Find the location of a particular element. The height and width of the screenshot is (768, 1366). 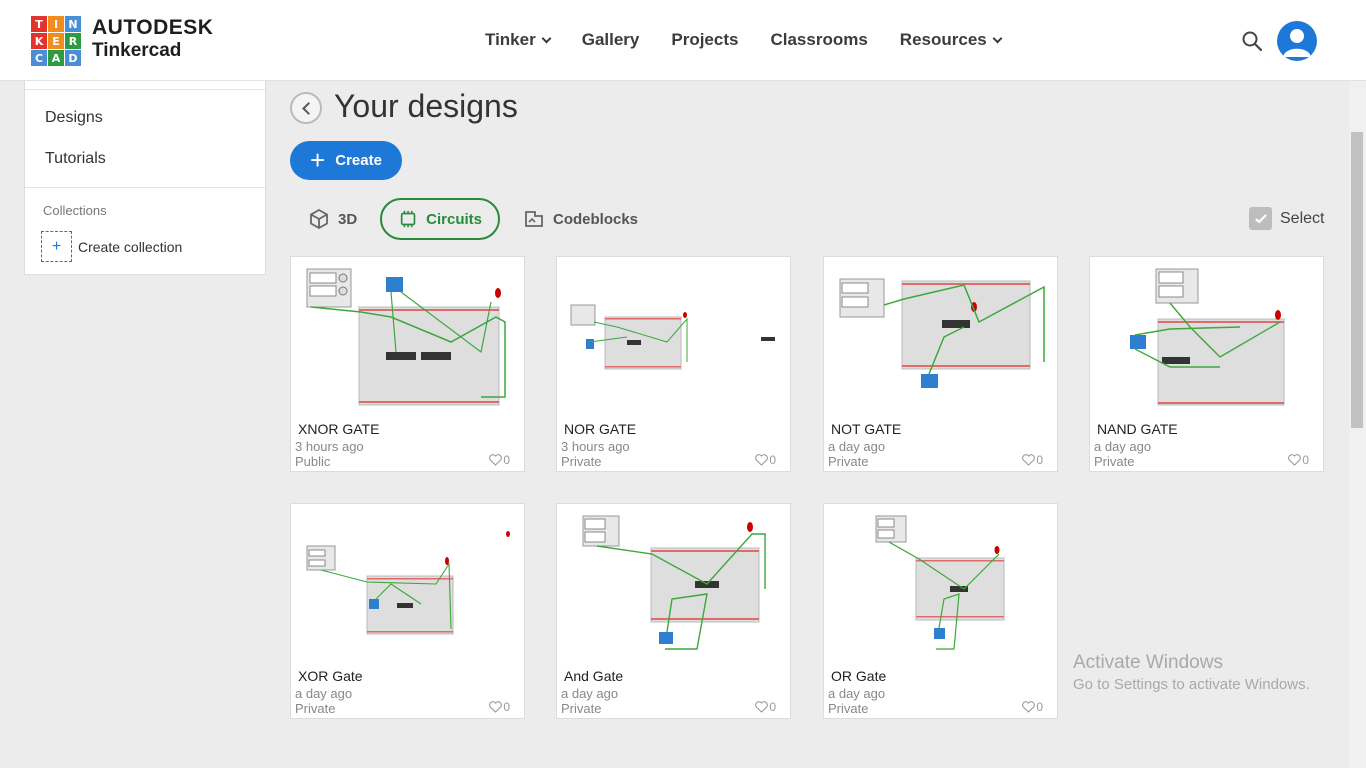

design-card-and: And Gate a day ago Private 0 is located at coordinates (673, 611).